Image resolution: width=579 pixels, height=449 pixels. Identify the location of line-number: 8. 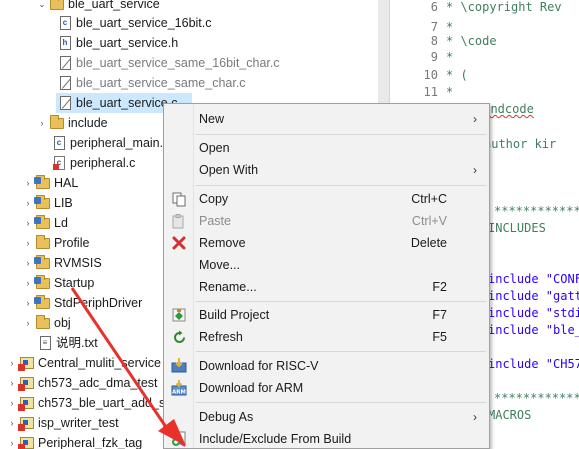
(434, 41).